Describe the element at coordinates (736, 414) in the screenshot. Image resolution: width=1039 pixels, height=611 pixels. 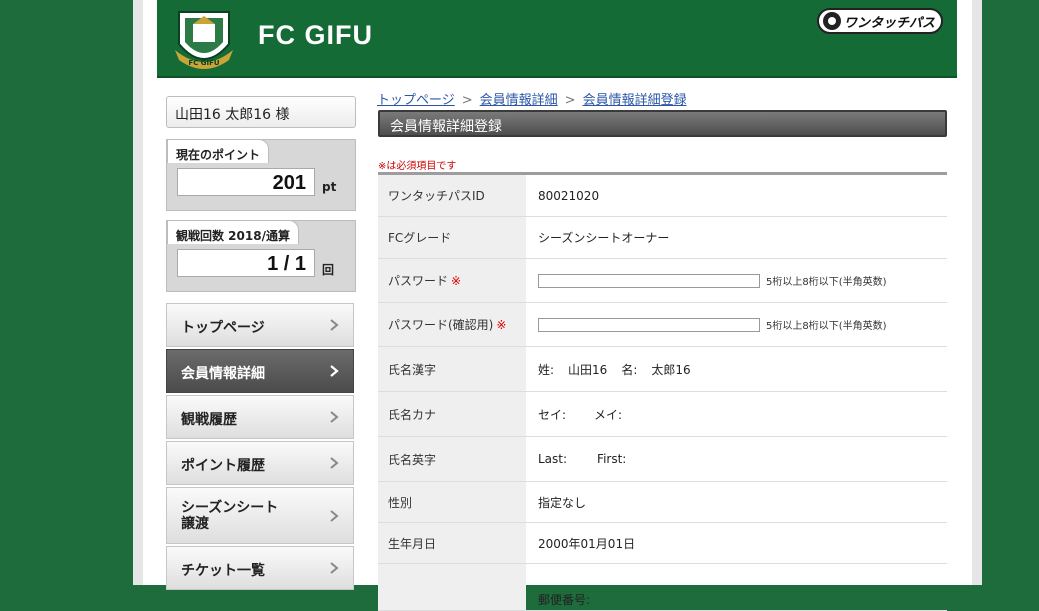
I see `value-kana-name: セイ: メイ:` at that location.